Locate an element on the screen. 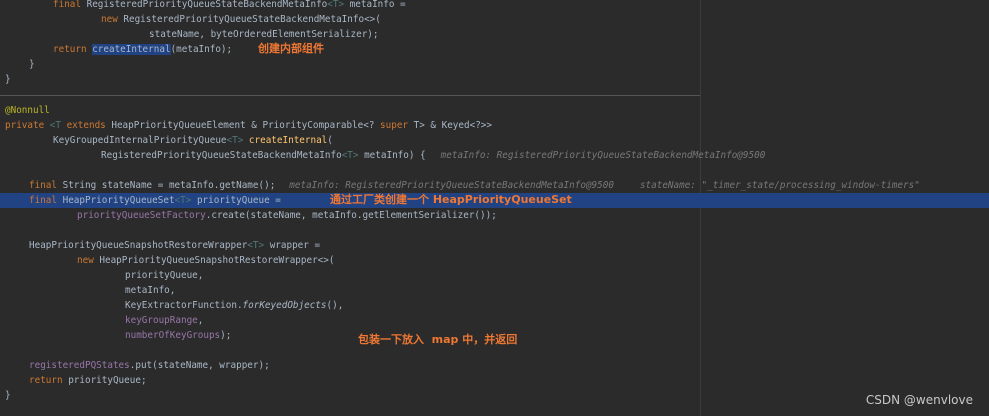  keyword: private is located at coordinates (27, 125).